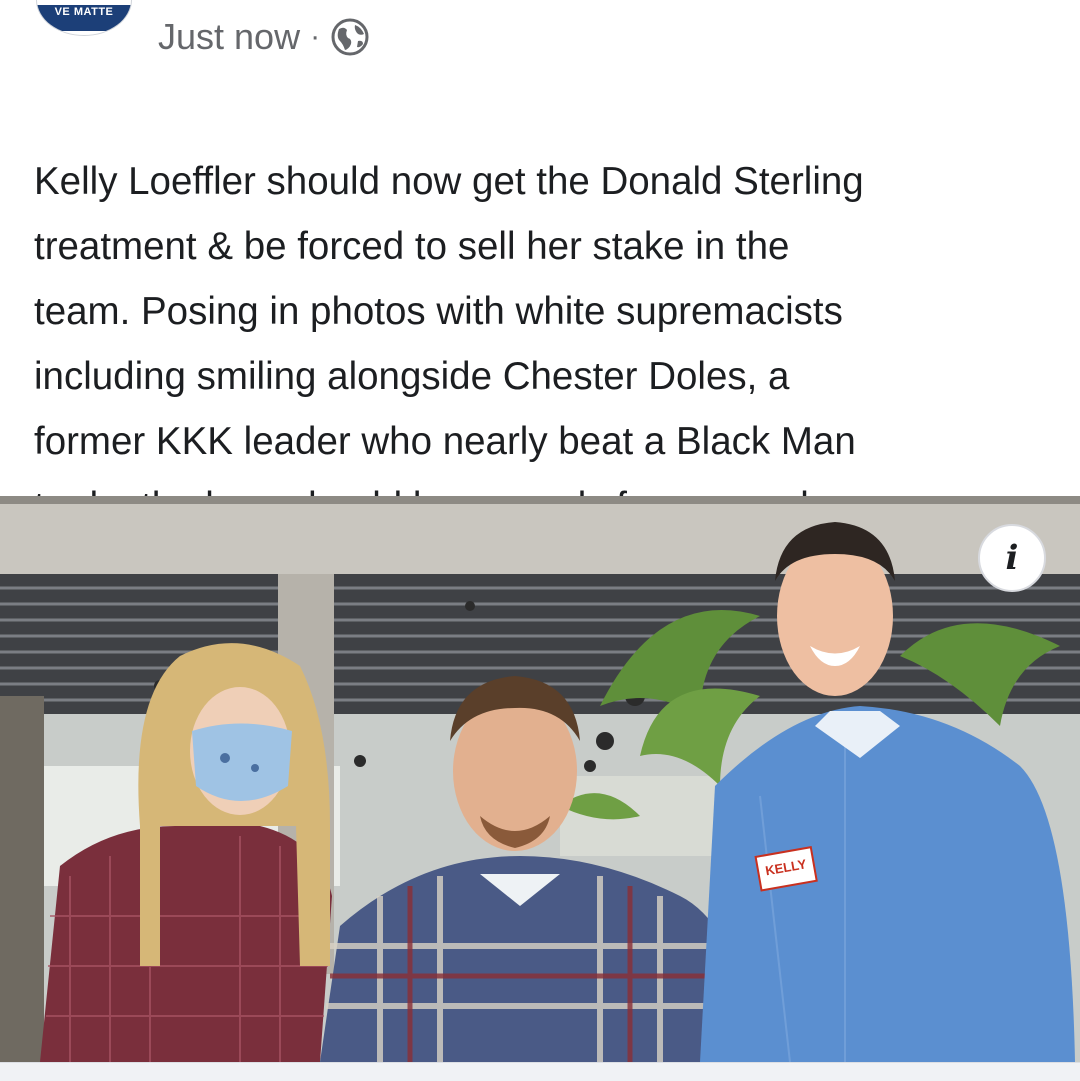 The height and width of the screenshot is (1081, 1080). What do you see at coordinates (229, 37) in the screenshot?
I see `timestamp: Just now` at bounding box center [229, 37].